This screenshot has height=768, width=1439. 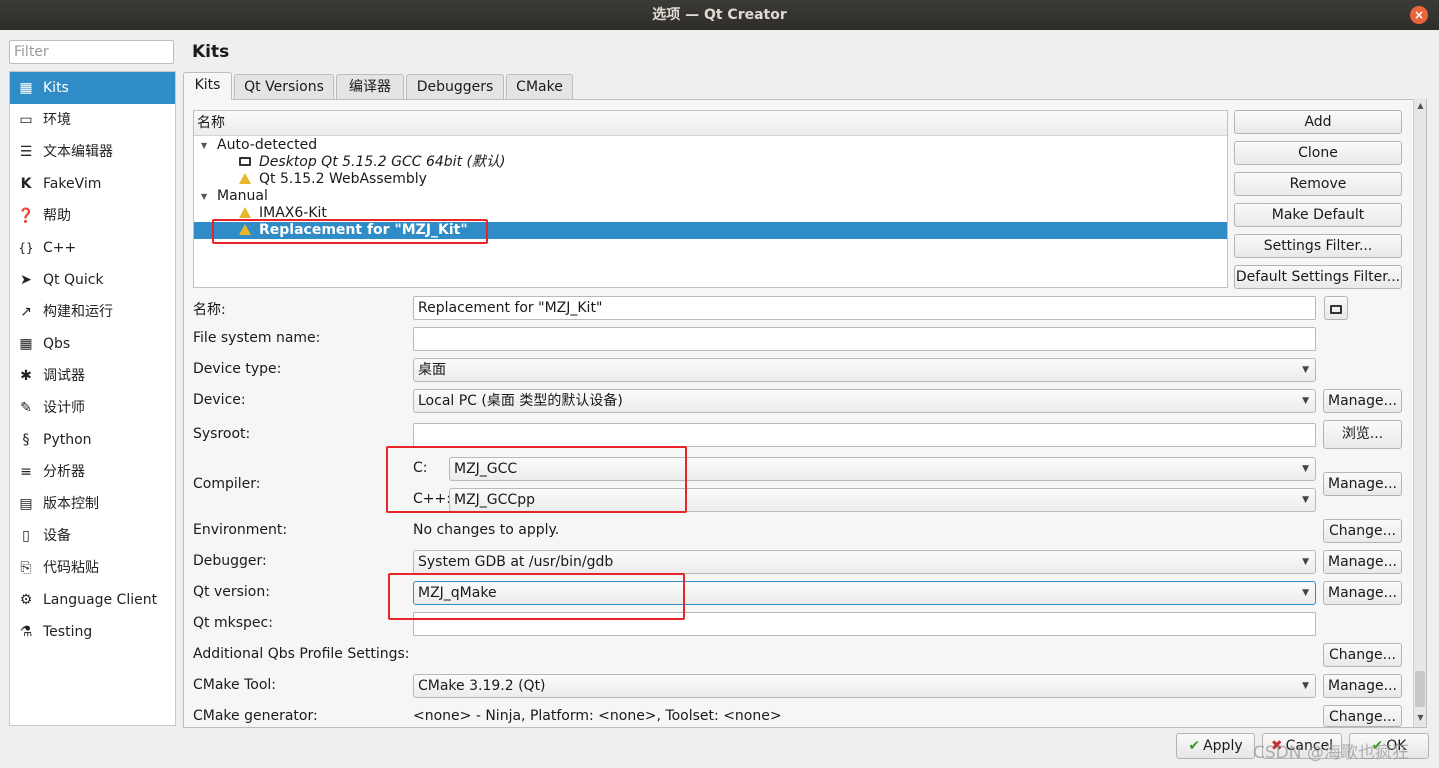 I want to click on tab-debuggers: Debuggers, so click(x=455, y=86).